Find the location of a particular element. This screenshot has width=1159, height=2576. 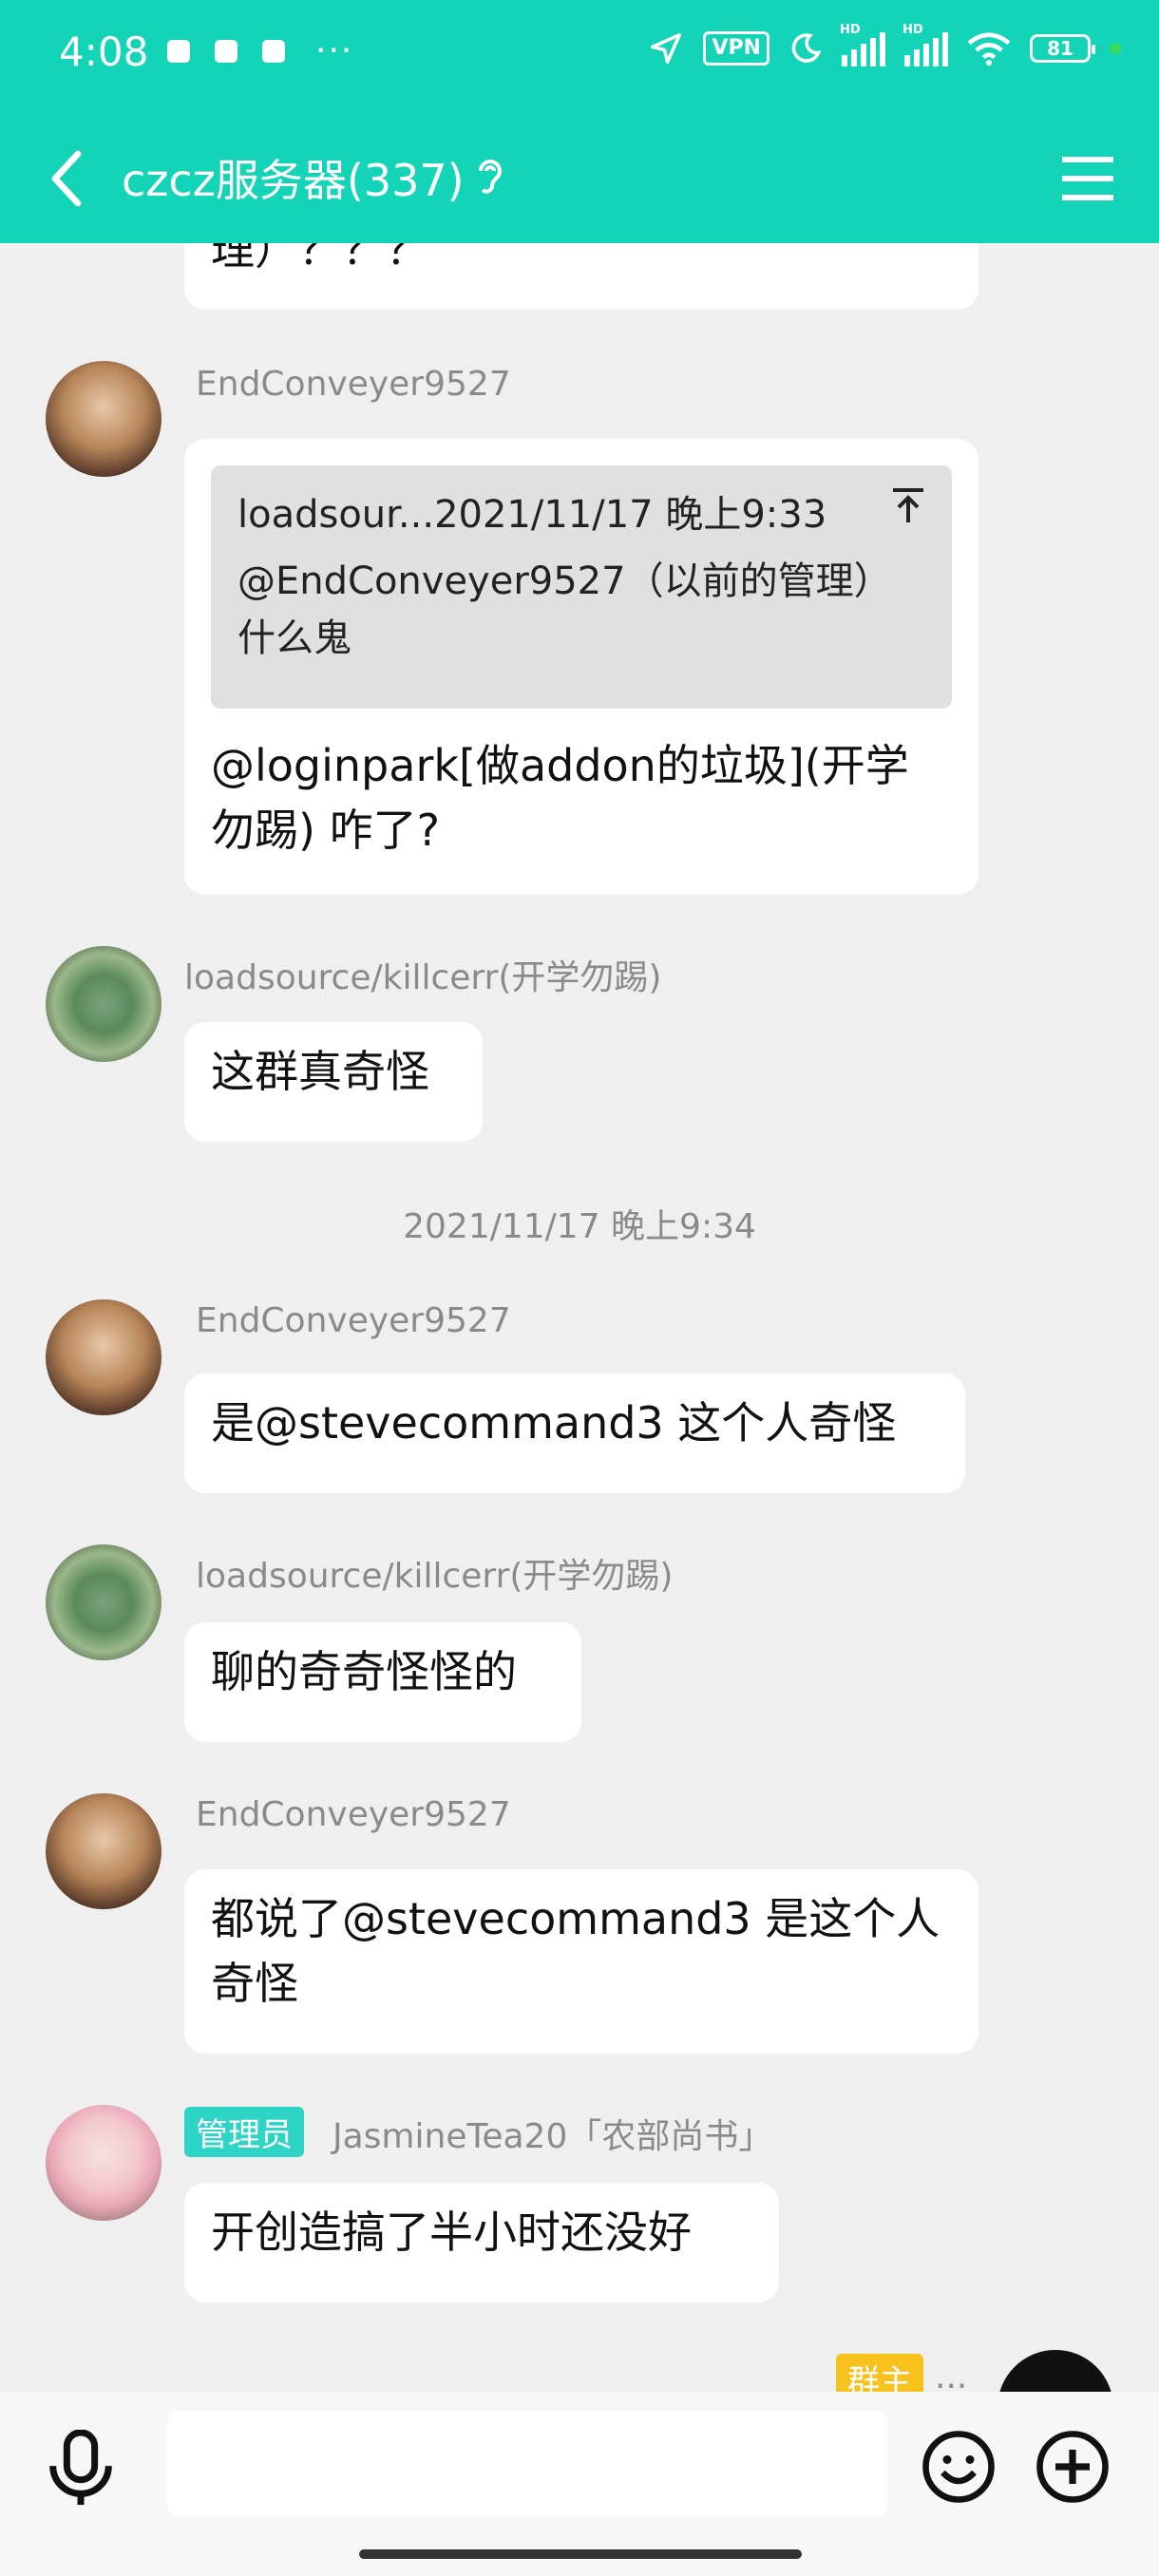

message-text: @loginpark[做addon的垃圾](开学勿踢) 咋了? is located at coordinates (560, 798).